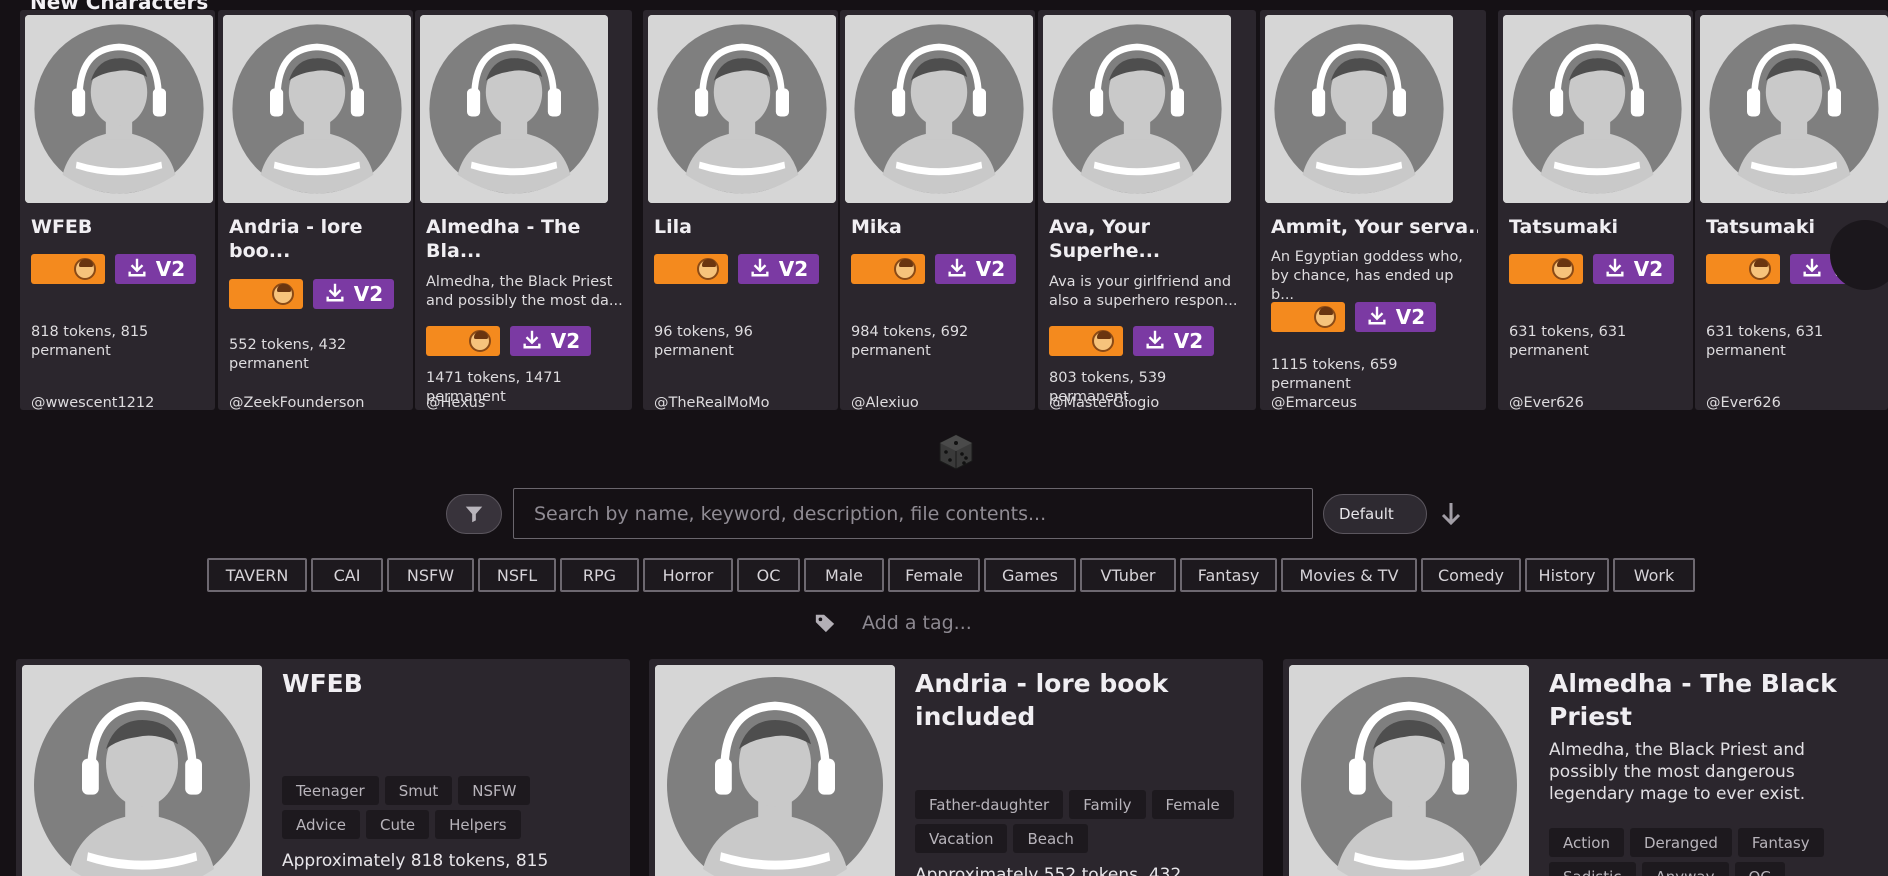  I want to click on filter-button, so click(474, 514).